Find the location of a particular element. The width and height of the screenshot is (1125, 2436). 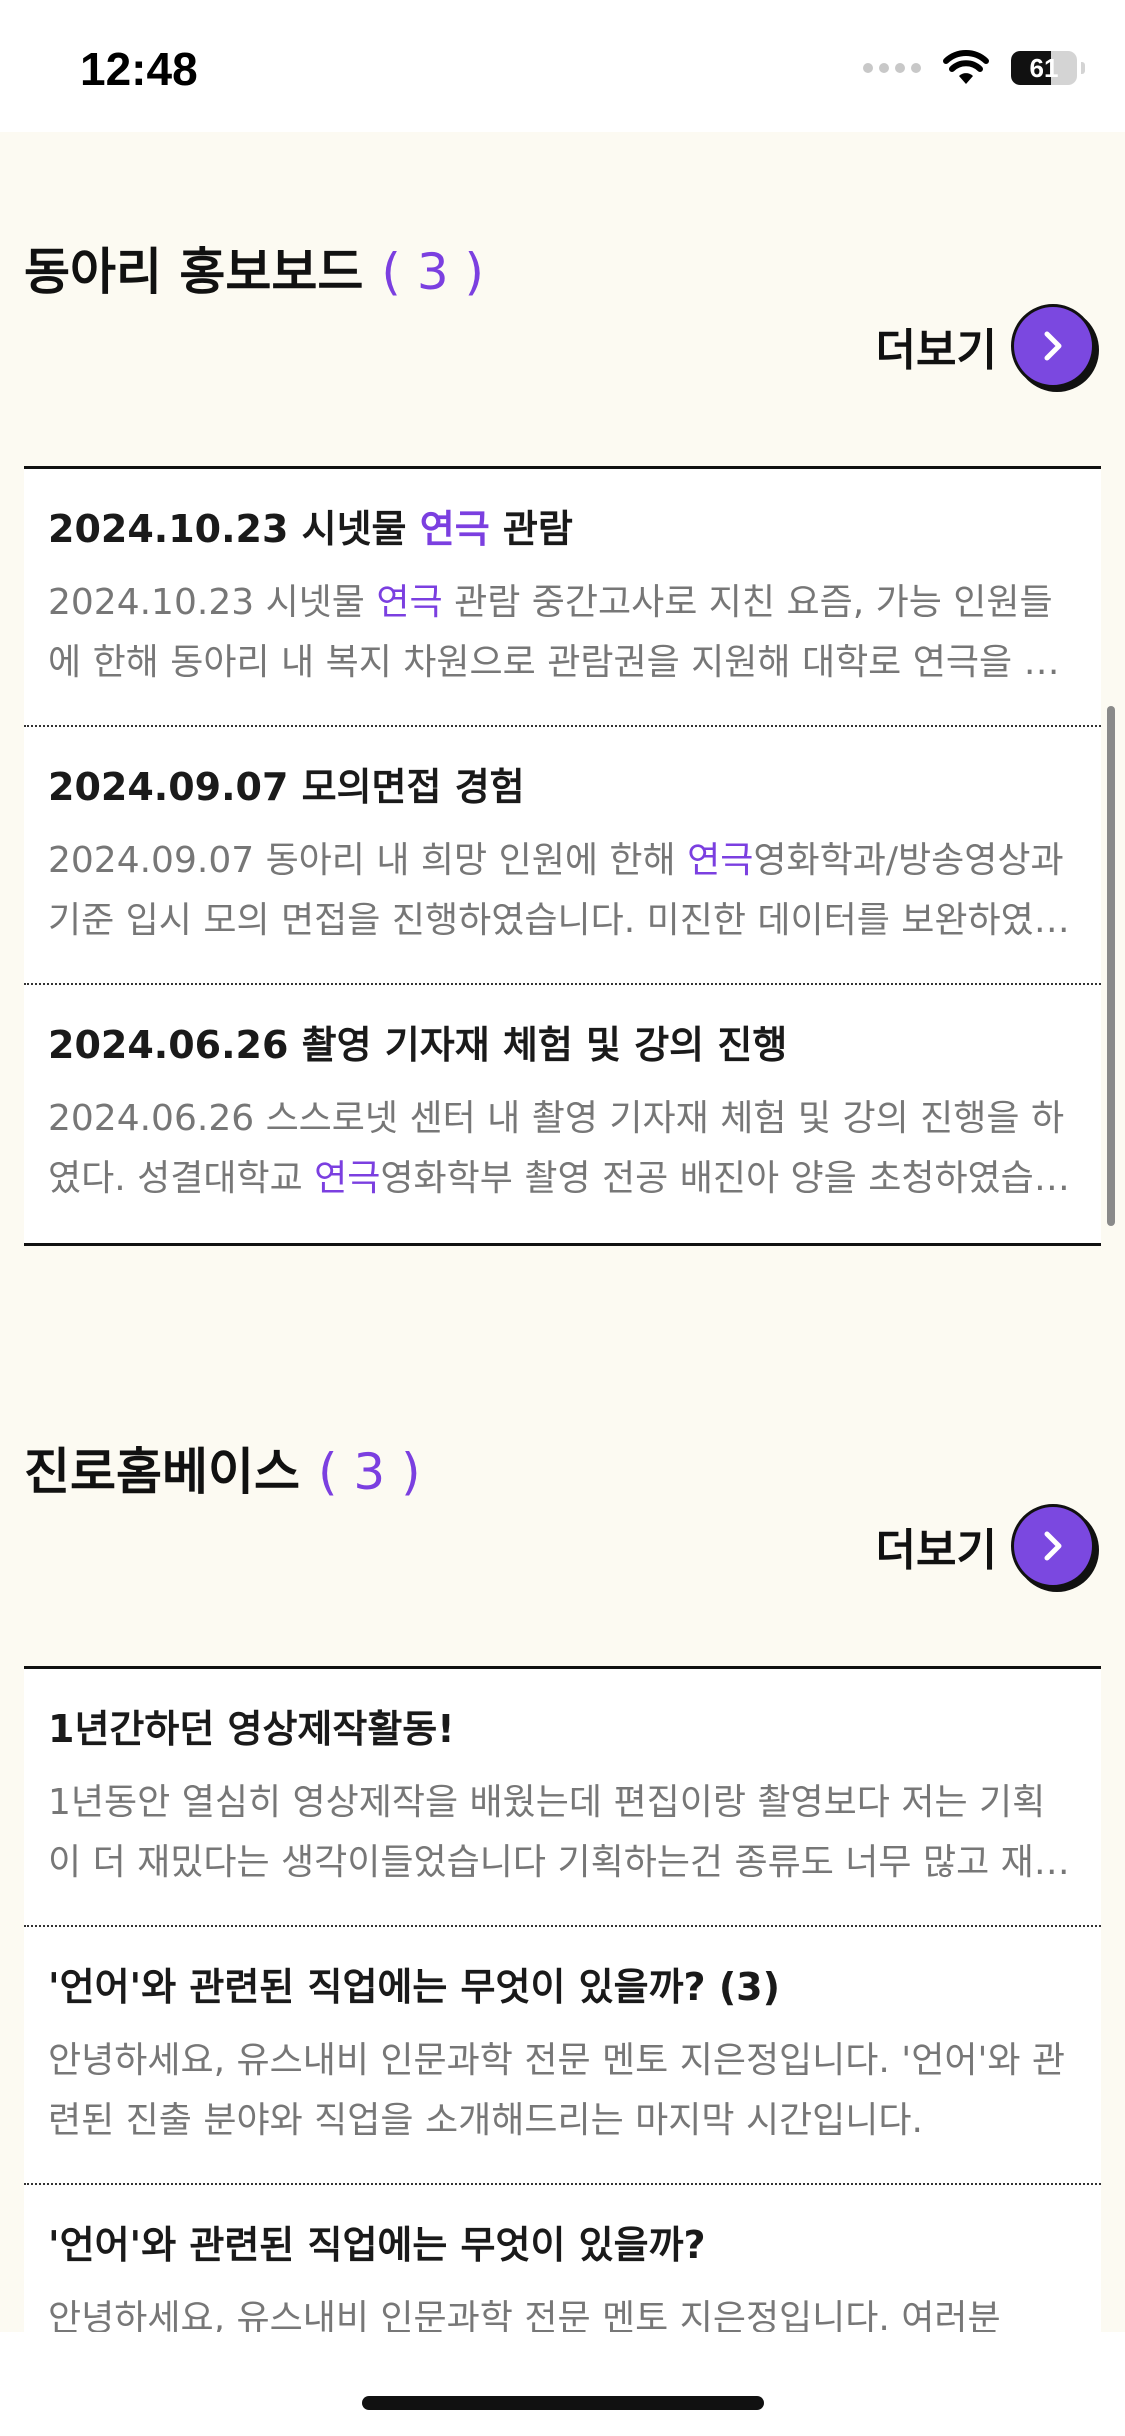

battery-nub is located at coordinates (1083, 68).